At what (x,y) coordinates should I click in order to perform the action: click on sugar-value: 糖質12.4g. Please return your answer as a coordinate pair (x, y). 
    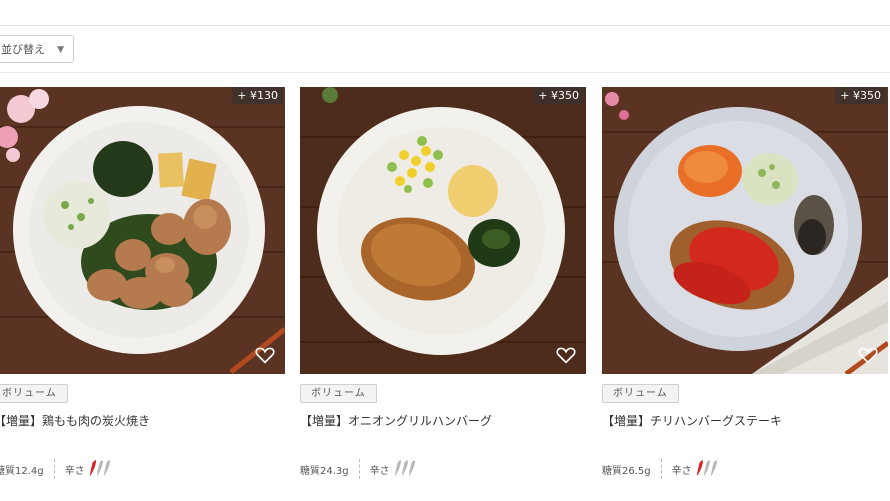
    Looking at the image, I should click on (22, 471).